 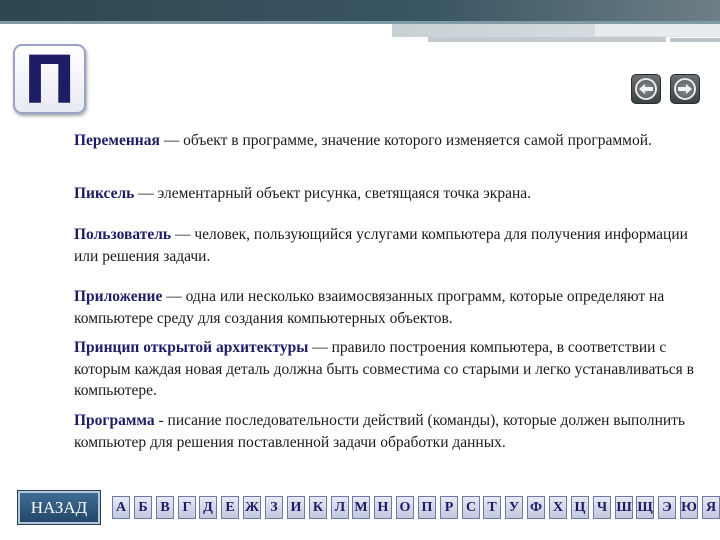 I want to click on alphabet-letter-button: В, so click(x=165, y=507).